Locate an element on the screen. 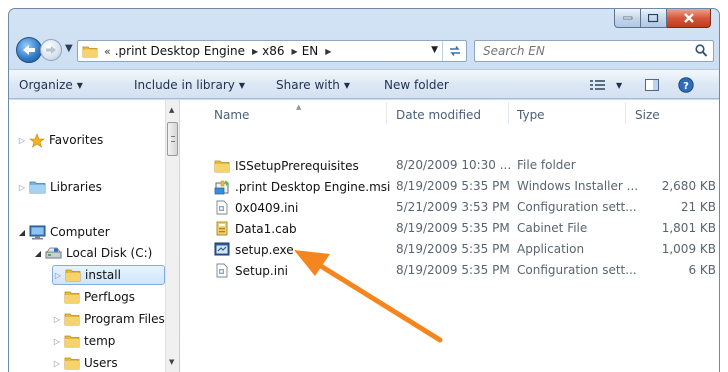  msi-installer-icon is located at coordinates (221, 186).